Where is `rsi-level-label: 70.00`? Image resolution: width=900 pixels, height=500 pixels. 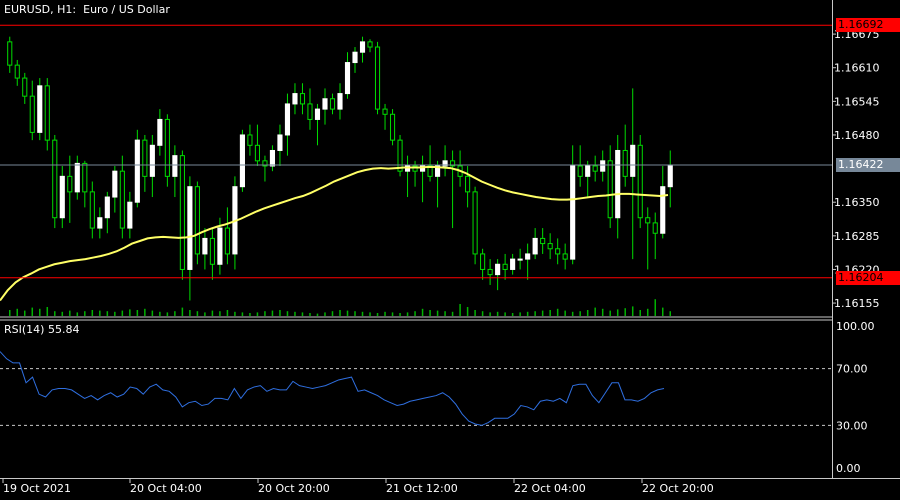 rsi-level-label: 70.00 is located at coordinates (852, 369).